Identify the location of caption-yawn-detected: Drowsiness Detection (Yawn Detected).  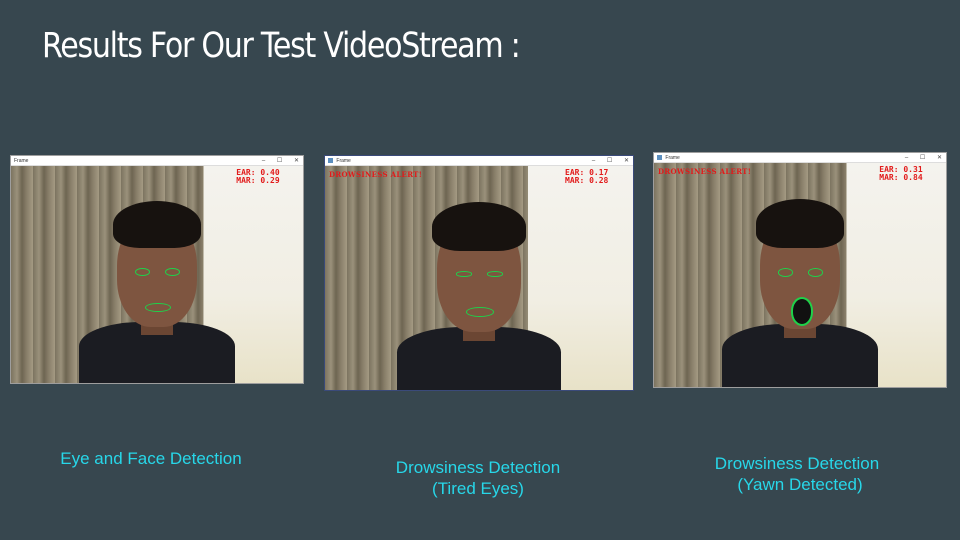
(797, 474).